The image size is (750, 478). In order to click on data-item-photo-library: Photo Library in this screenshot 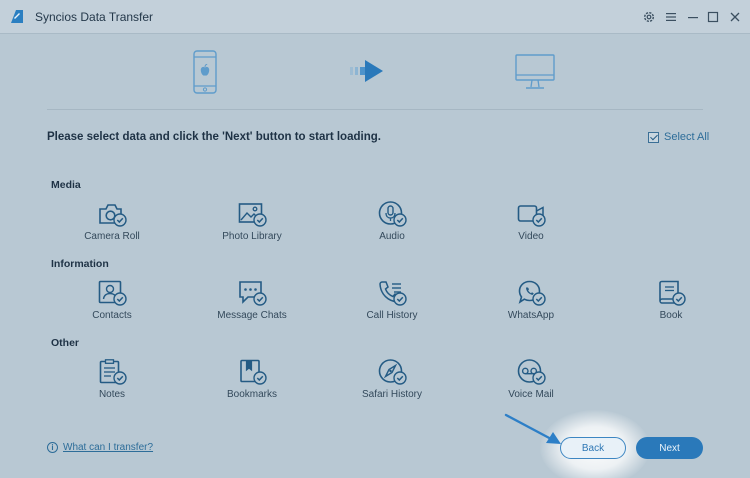, I will do `click(252, 226)`.